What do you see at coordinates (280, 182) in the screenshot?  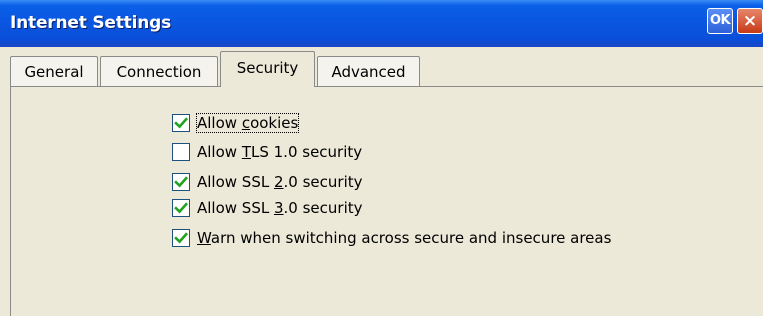 I see `allow-ssl2-label: Allow SSL 2.0 security` at bounding box center [280, 182].